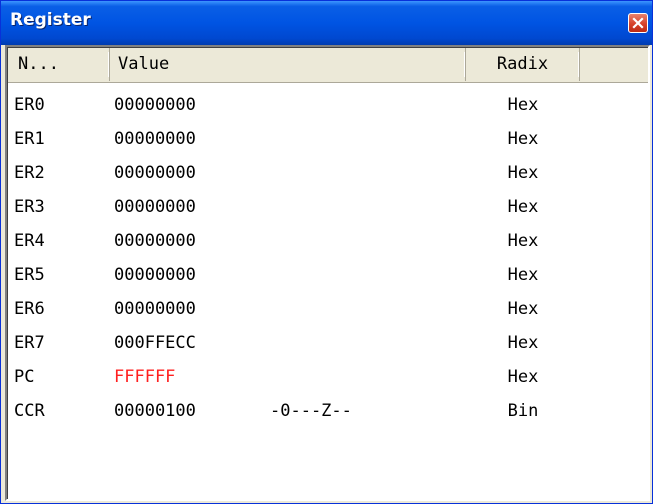 This screenshot has width=653, height=504. What do you see at coordinates (328, 207) in the screenshot?
I see `register-row-er3: ER3 00000000 Hex` at bounding box center [328, 207].